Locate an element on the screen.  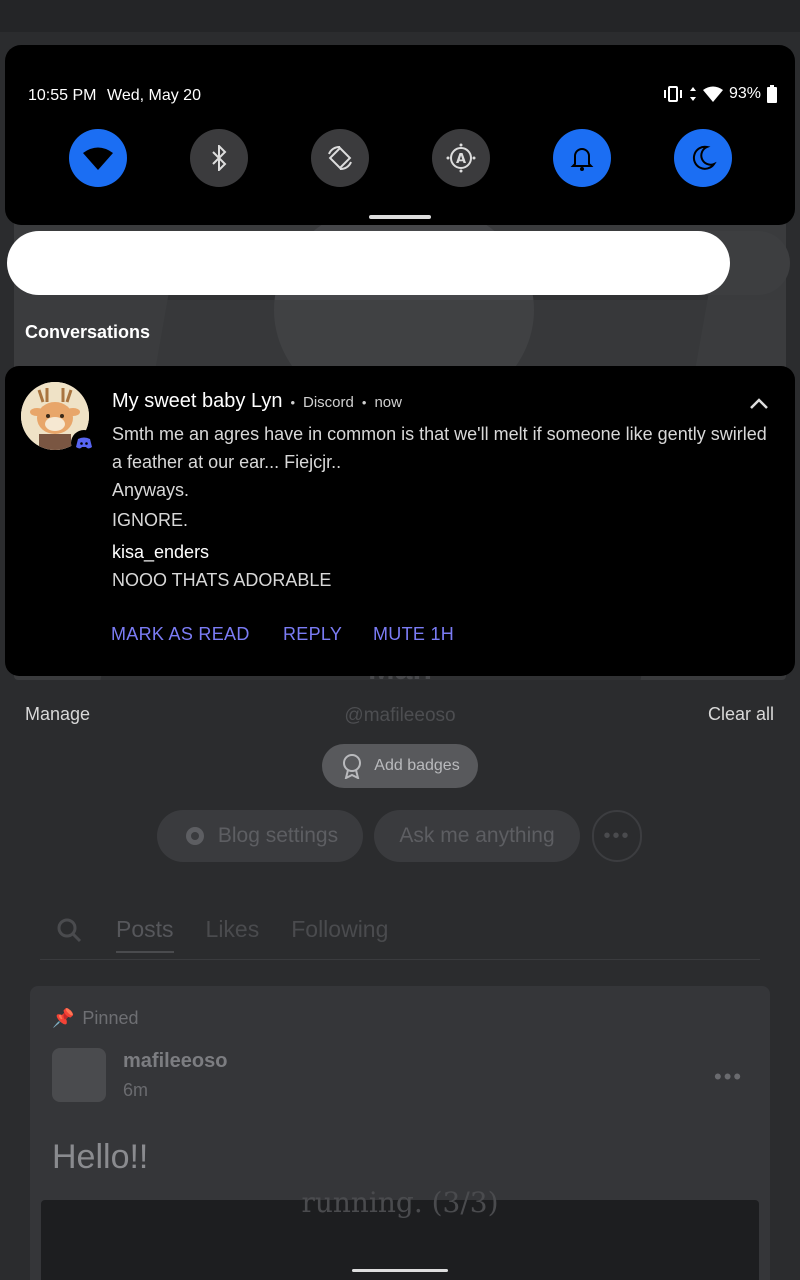
night-mode-tile is located at coordinates (703, 158).